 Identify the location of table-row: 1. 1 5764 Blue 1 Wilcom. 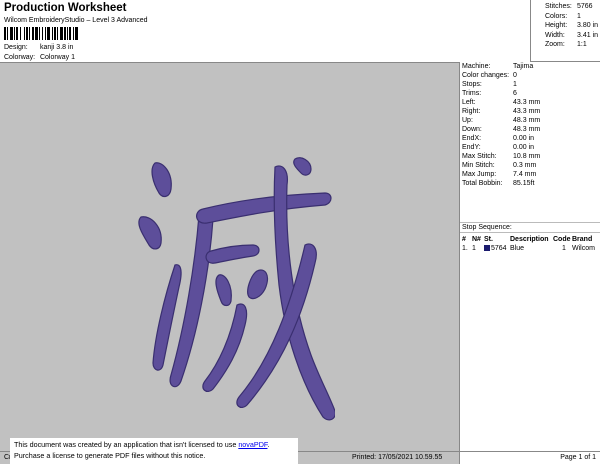
(531, 248).